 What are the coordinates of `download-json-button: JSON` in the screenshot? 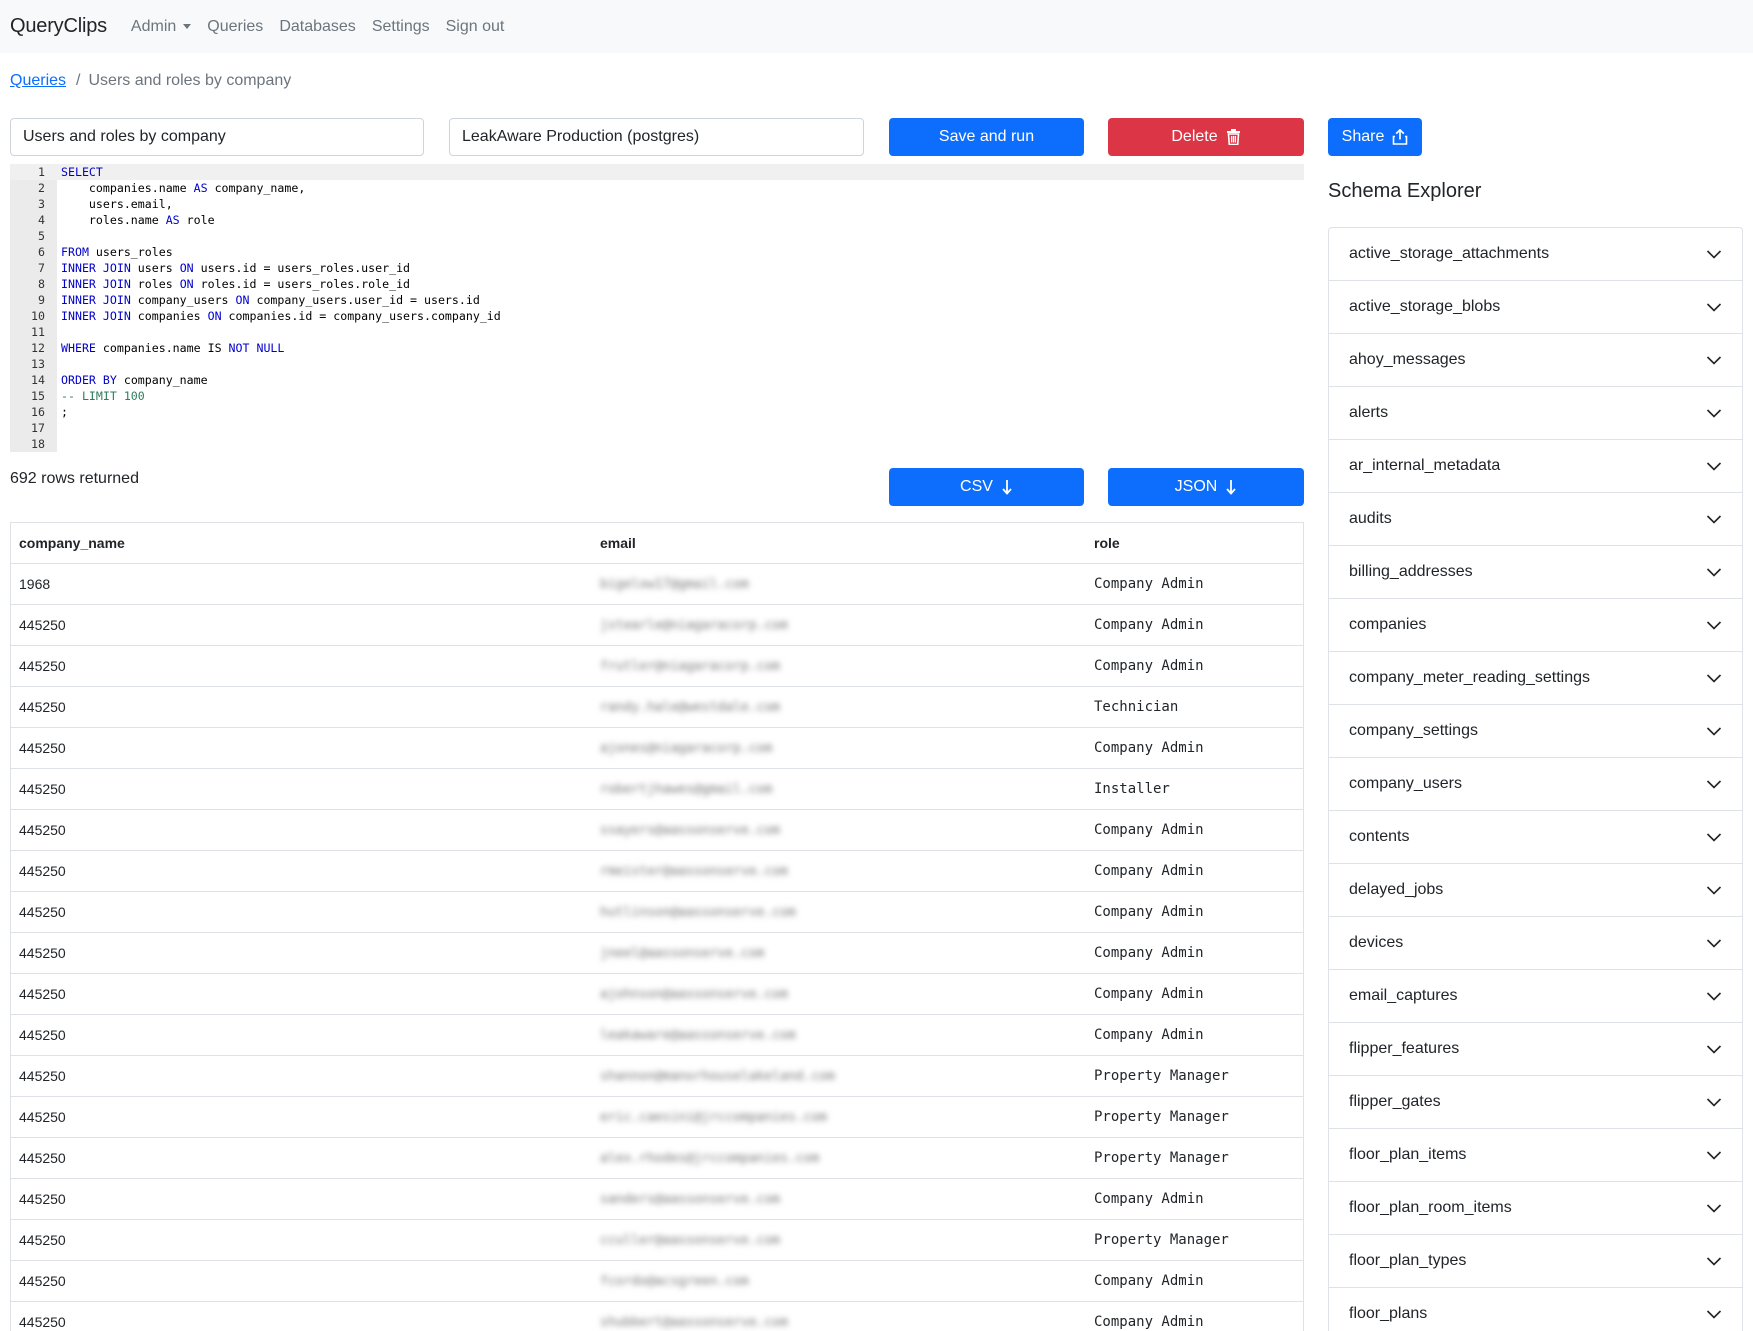 It's located at (1206, 487).